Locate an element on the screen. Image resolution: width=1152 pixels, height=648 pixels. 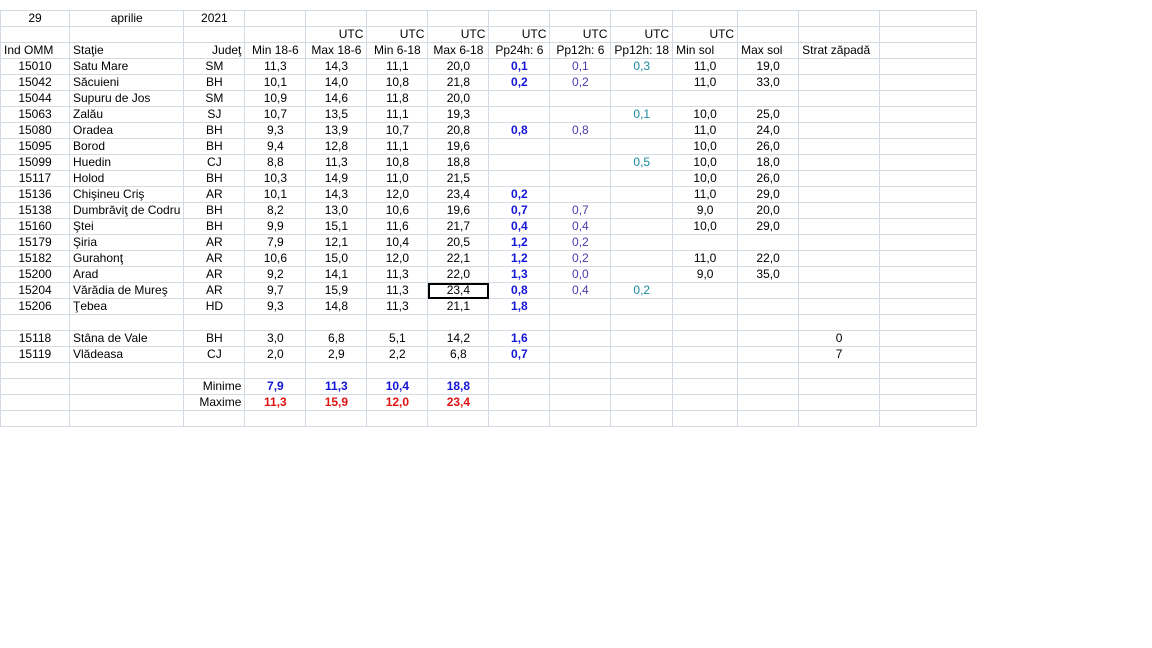
cell-min186: 3,0 is located at coordinates (275, 338).